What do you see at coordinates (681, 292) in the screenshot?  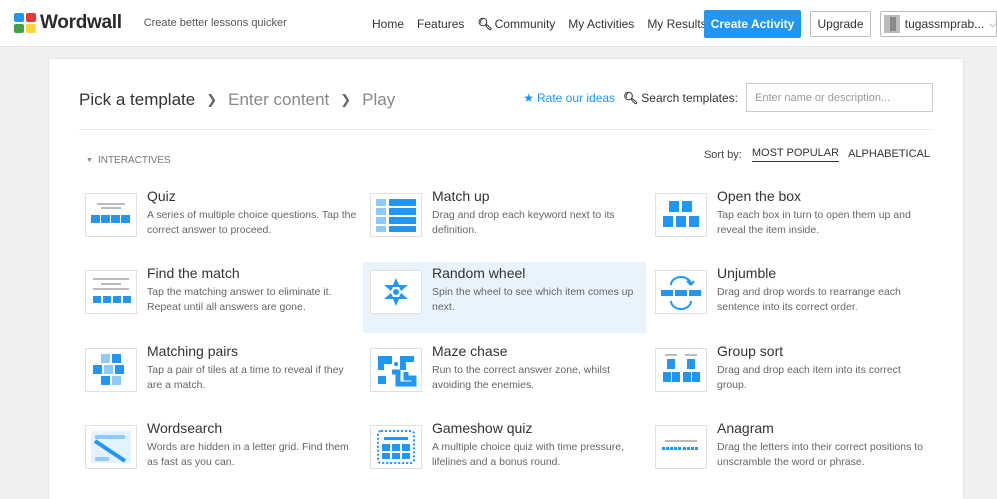 I see `unjumble-thumbnail-icon` at bounding box center [681, 292].